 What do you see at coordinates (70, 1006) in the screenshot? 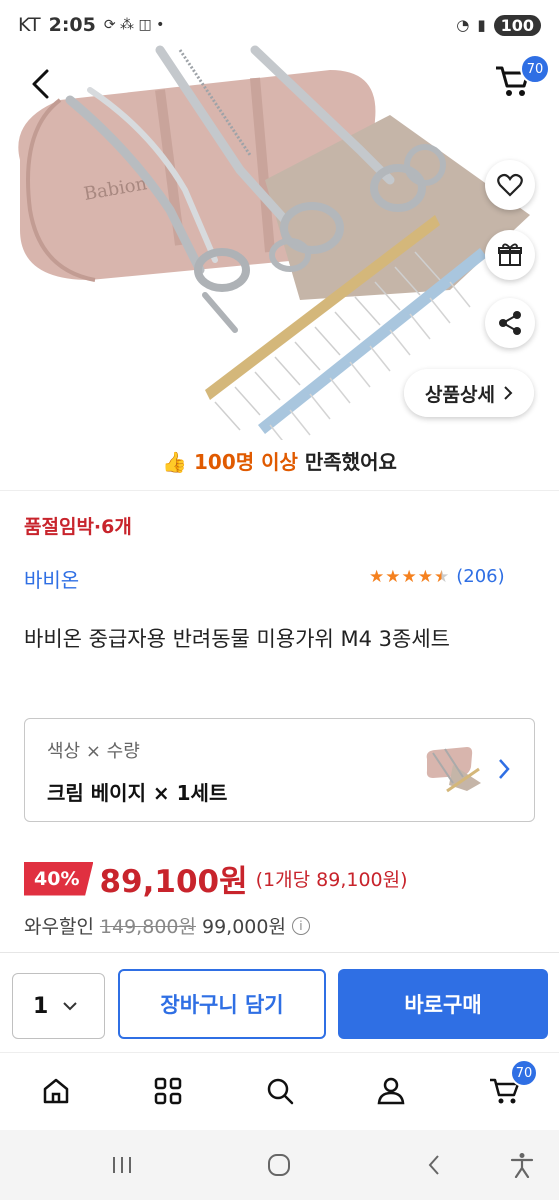
I see `chevron-down-icon` at bounding box center [70, 1006].